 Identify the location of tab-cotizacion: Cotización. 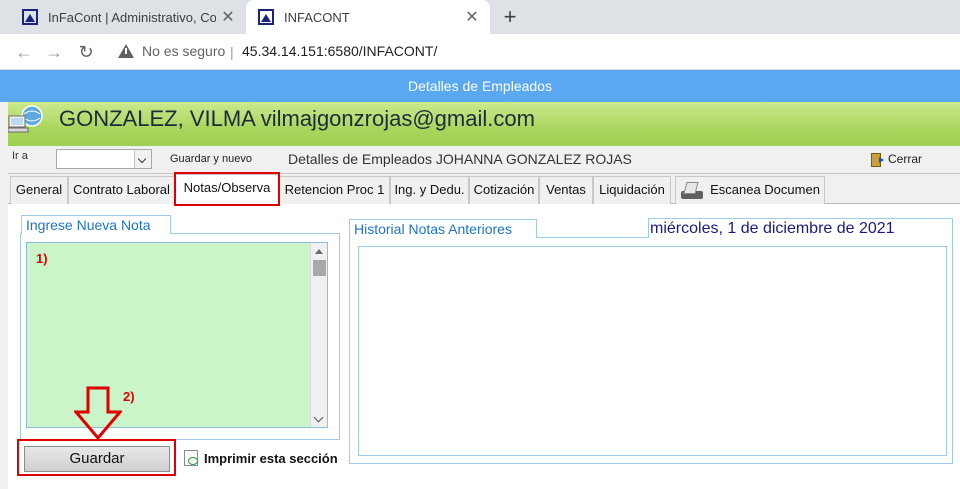
(504, 190).